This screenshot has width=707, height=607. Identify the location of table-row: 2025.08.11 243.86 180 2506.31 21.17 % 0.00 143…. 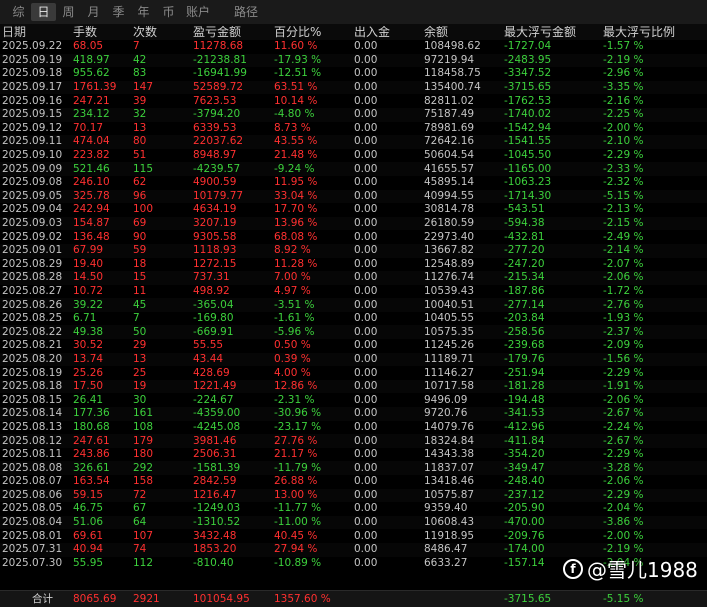
(353, 455).